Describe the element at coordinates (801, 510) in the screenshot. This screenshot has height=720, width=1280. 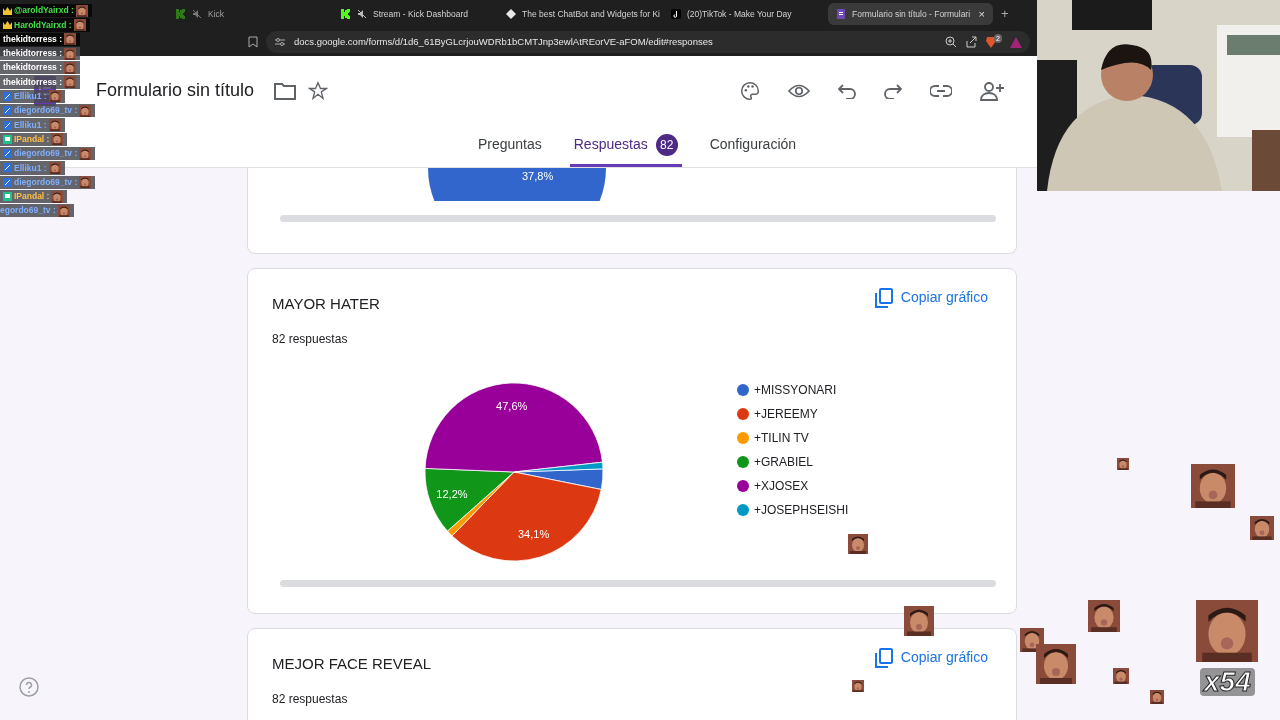
I see `legend-label: +JOSEPHSEISHI` at that location.